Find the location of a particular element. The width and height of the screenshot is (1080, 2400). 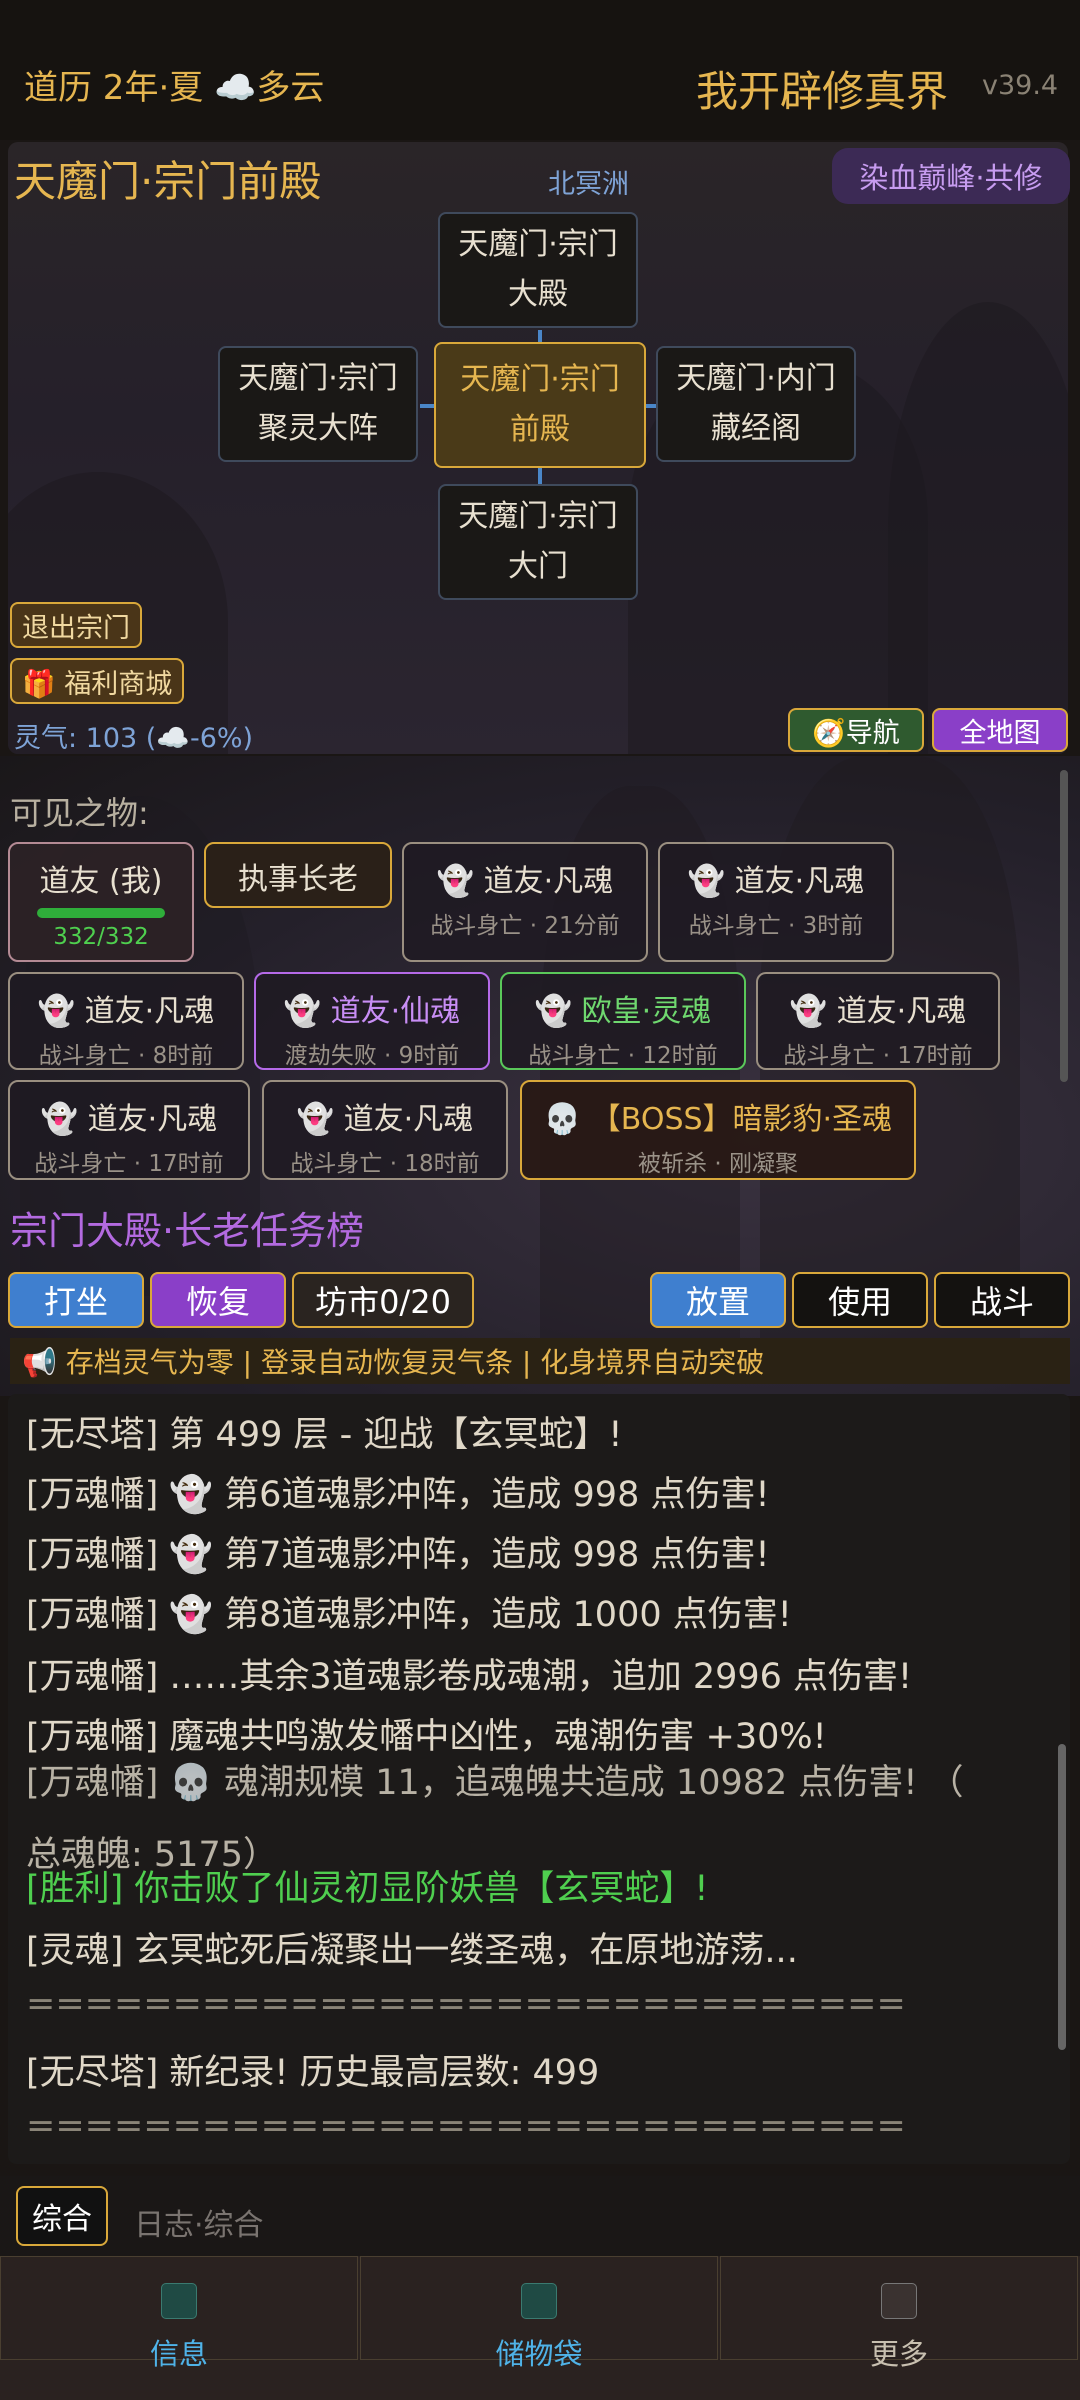

cultivate-badge: 染血巅峰·共修 is located at coordinates (951, 176).